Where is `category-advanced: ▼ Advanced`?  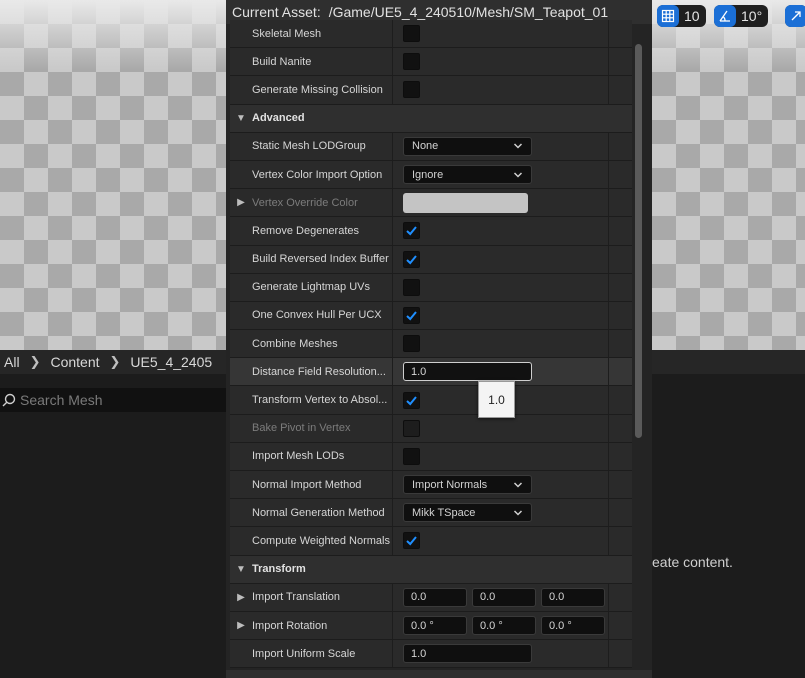 category-advanced: ▼ Advanced is located at coordinates (431, 118).